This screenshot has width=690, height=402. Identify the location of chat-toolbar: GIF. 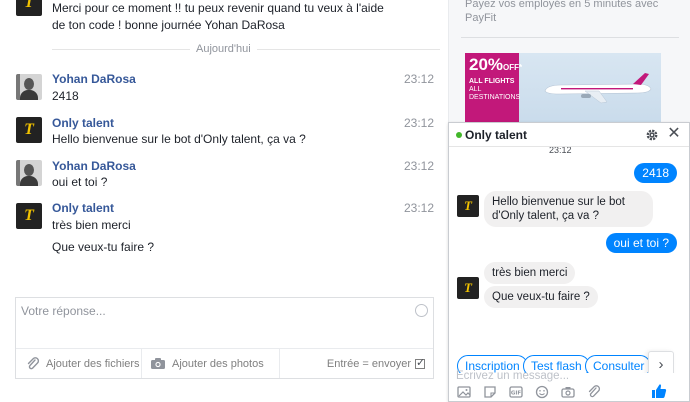
(569, 392).